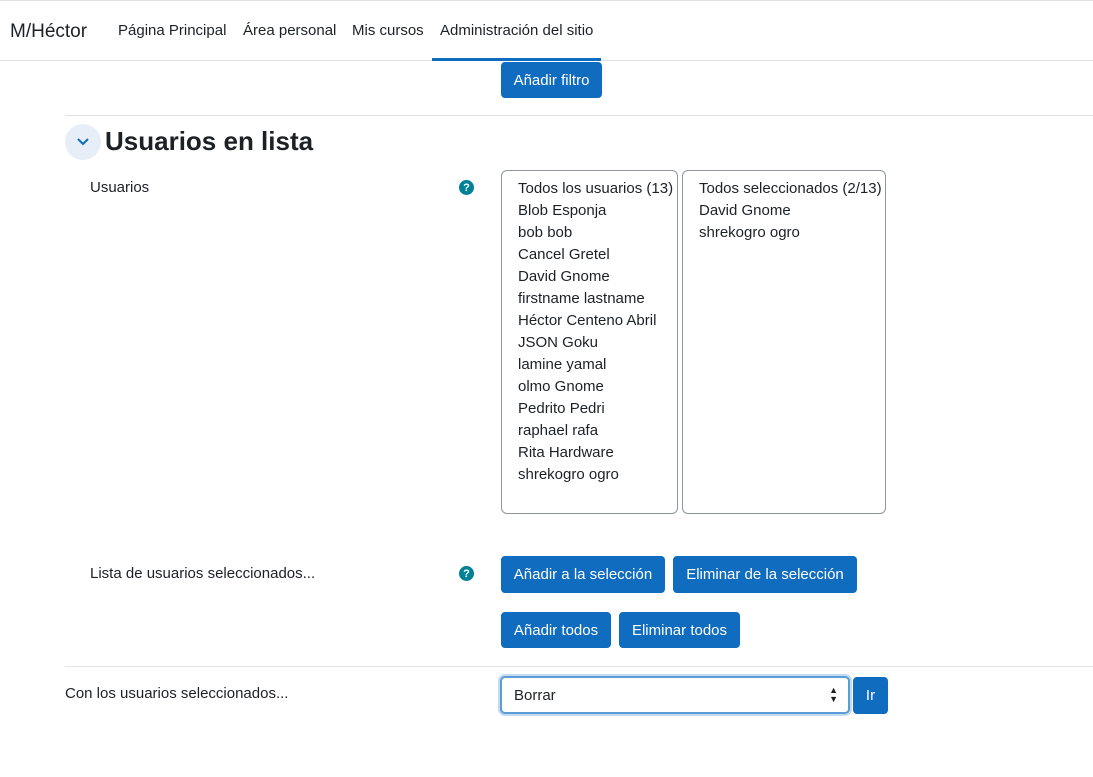 The height and width of the screenshot is (777, 1093). Describe the element at coordinates (516, 59) in the screenshot. I see `active-tab-indicator` at that location.